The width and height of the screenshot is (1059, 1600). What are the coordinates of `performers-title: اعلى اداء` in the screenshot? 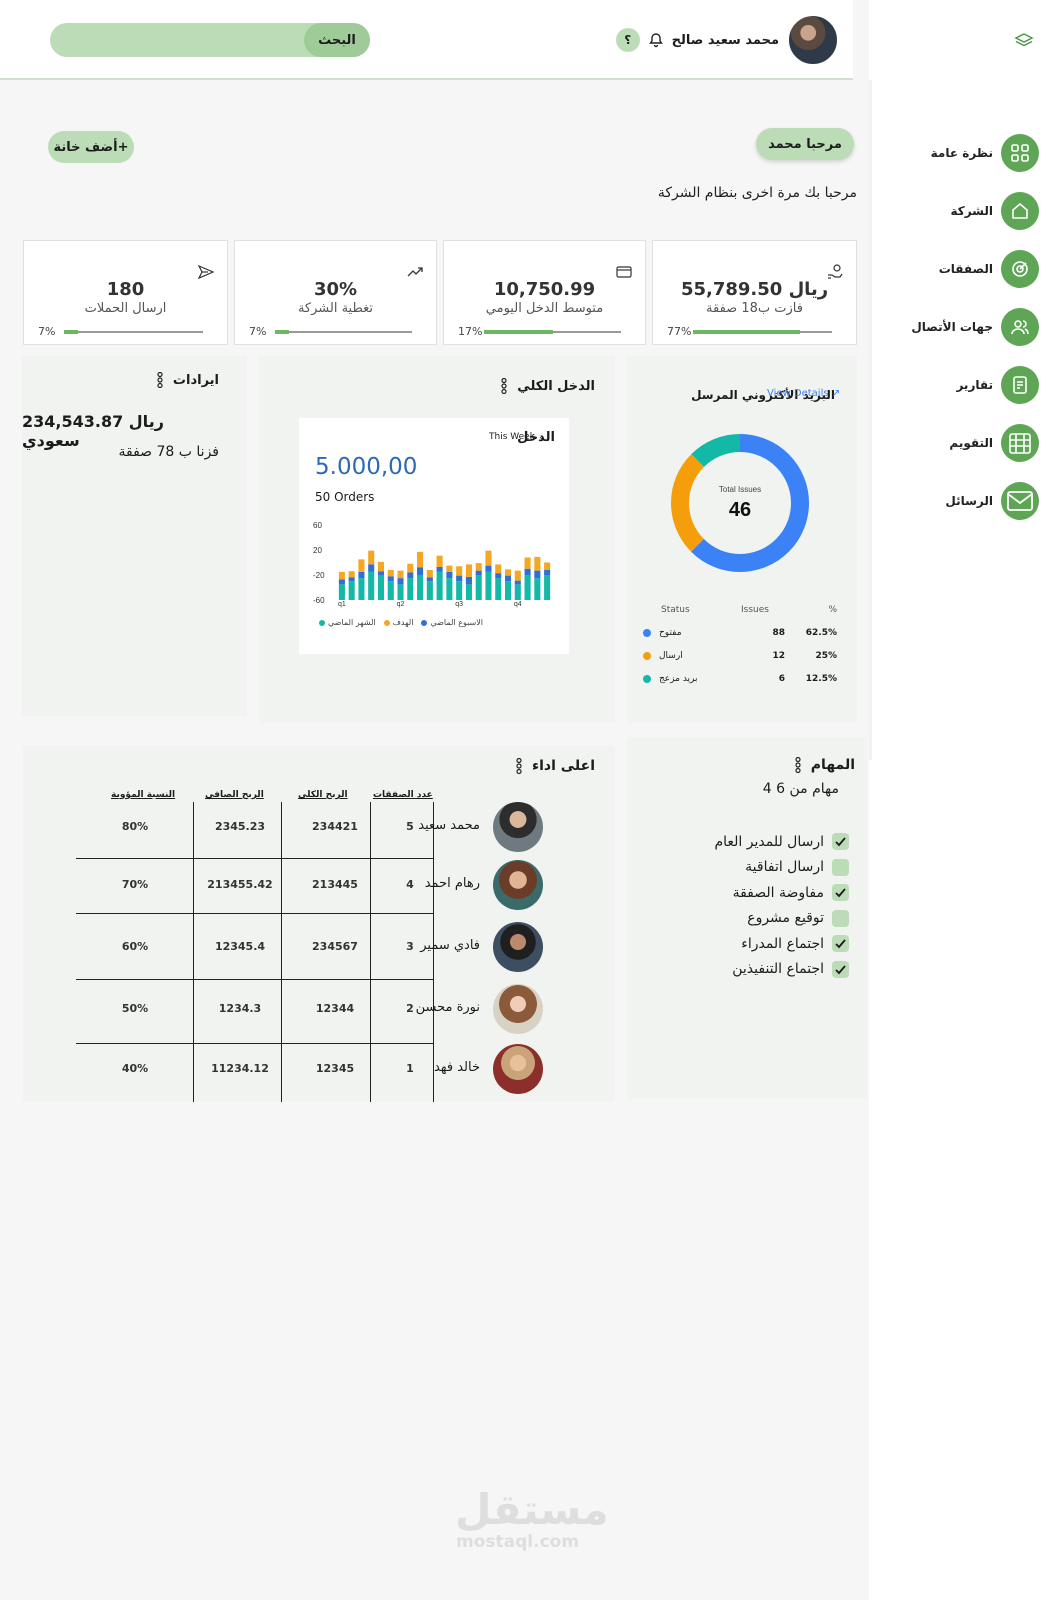 It's located at (563, 766).